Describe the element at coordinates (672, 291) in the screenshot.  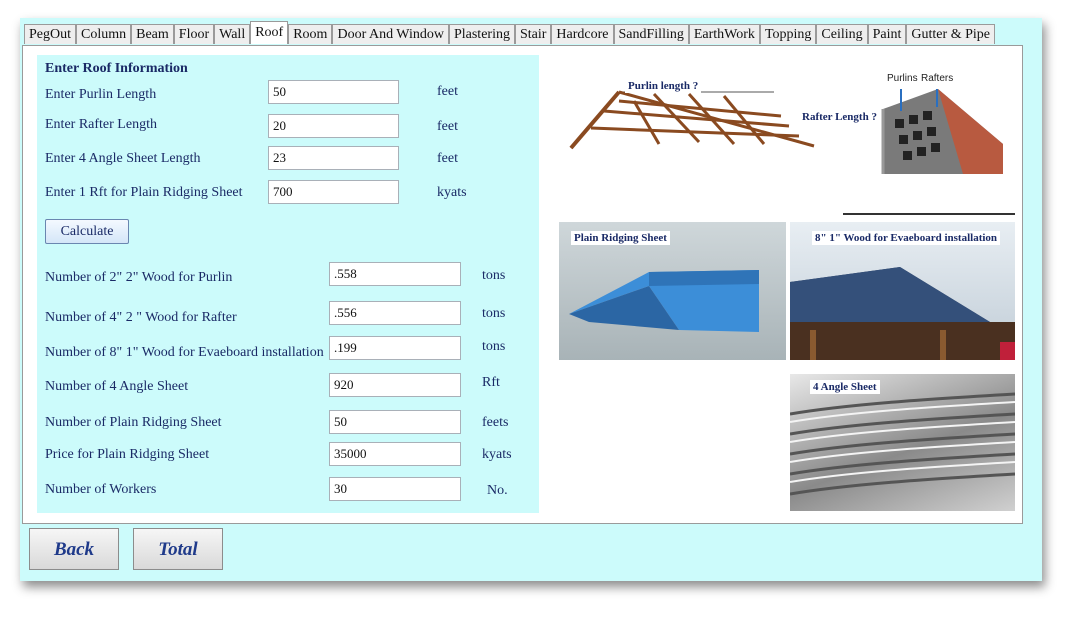
I see `ridging-sheet-image: Plain Ridging Sheet` at that location.